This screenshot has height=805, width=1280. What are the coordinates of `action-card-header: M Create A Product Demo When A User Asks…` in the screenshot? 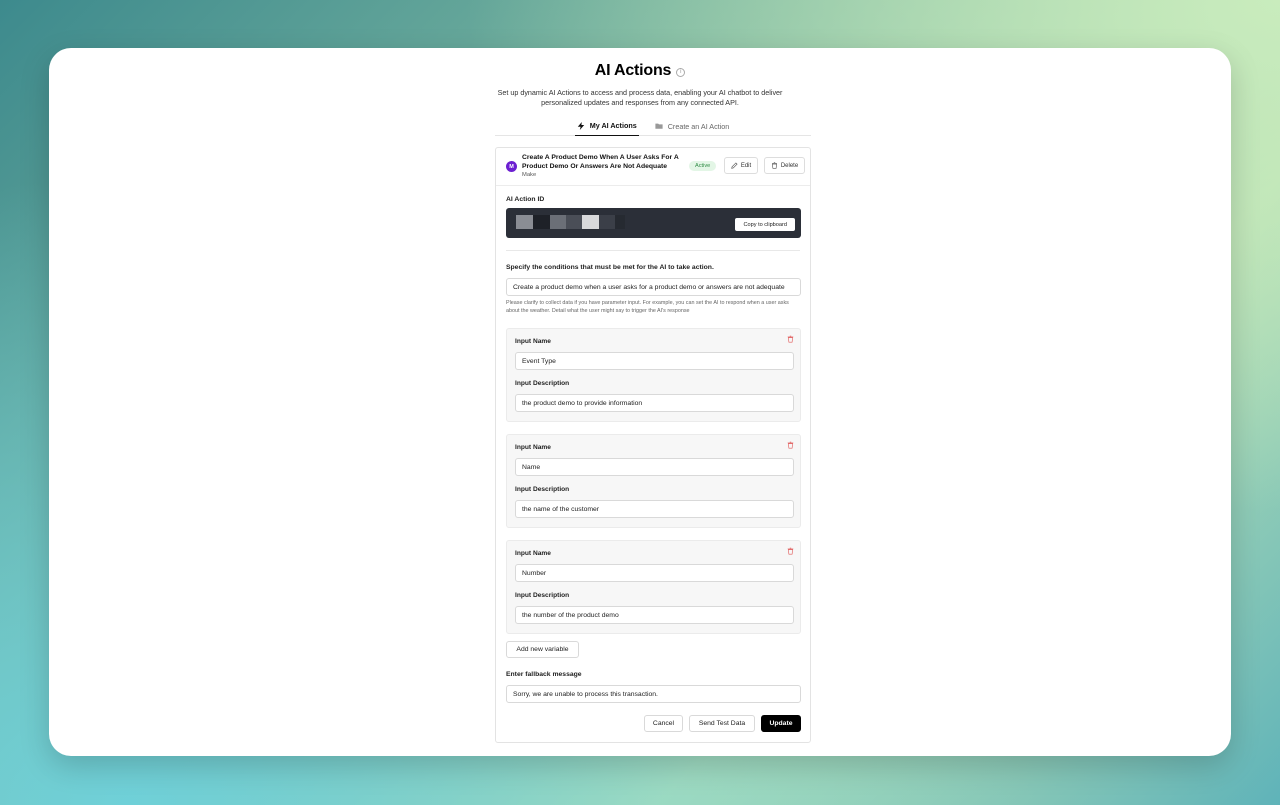 It's located at (653, 167).